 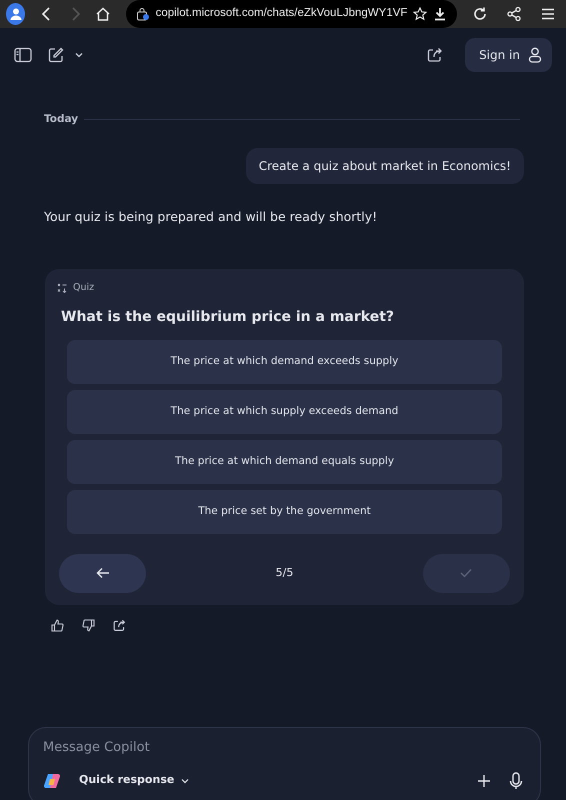 What do you see at coordinates (57, 625) in the screenshot?
I see `thumbs-up-icon` at bounding box center [57, 625].